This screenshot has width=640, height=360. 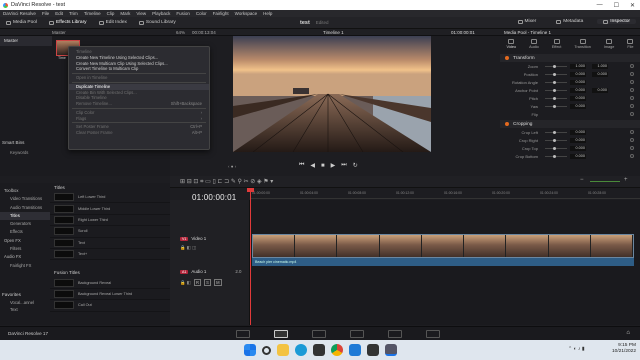 What do you see at coordinates (141, 13) in the screenshot?
I see `menu-item-view: View` at bounding box center [141, 13].